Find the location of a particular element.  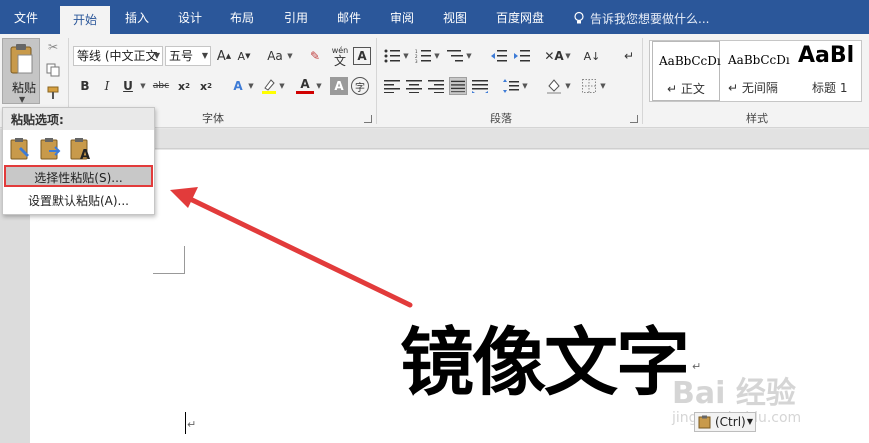

bold-icon: B is located at coordinates (85, 86).